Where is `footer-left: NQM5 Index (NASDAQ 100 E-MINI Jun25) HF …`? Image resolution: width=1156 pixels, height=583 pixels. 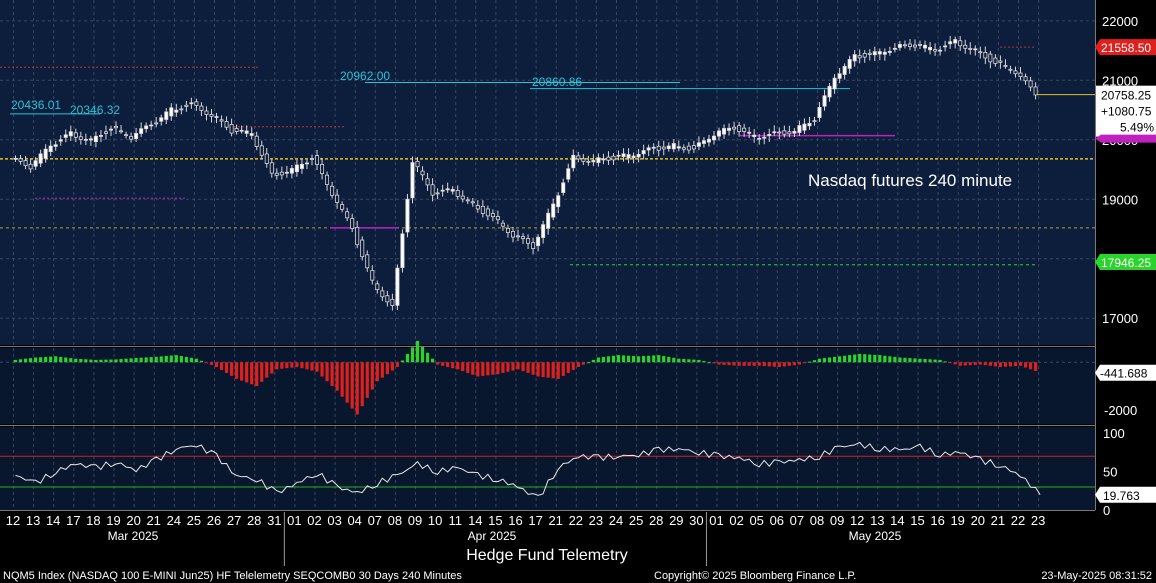
footer-left: NQM5 Index (NASDAQ 100 E-MINI Jun25) HF … is located at coordinates (232, 576).